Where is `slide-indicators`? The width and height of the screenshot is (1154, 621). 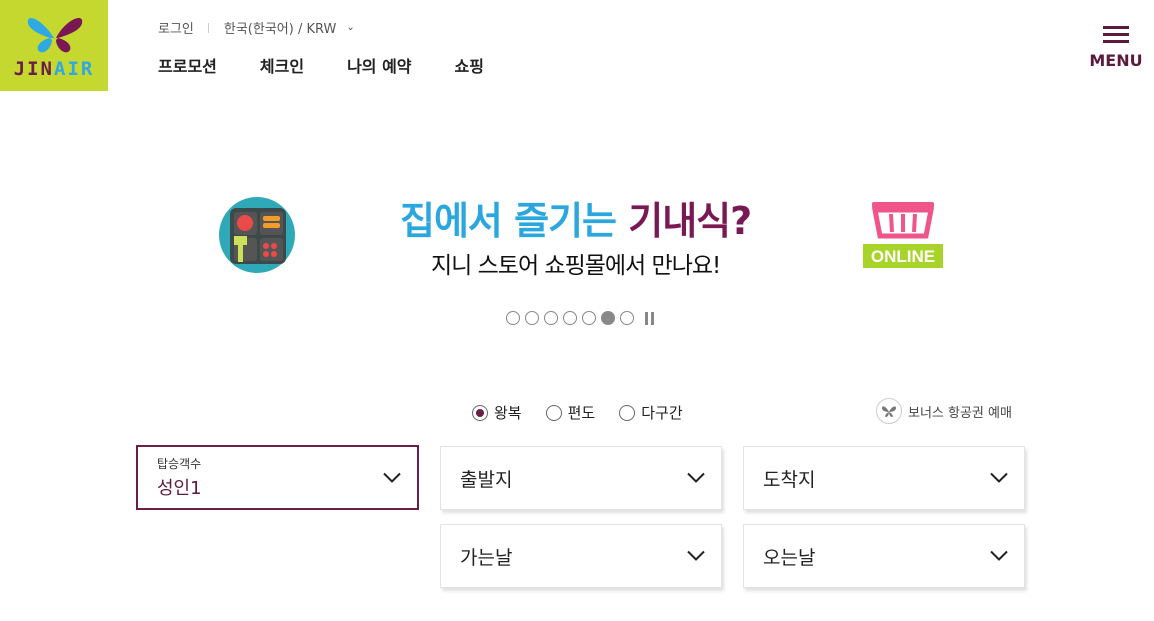
slide-indicators is located at coordinates (580, 318).